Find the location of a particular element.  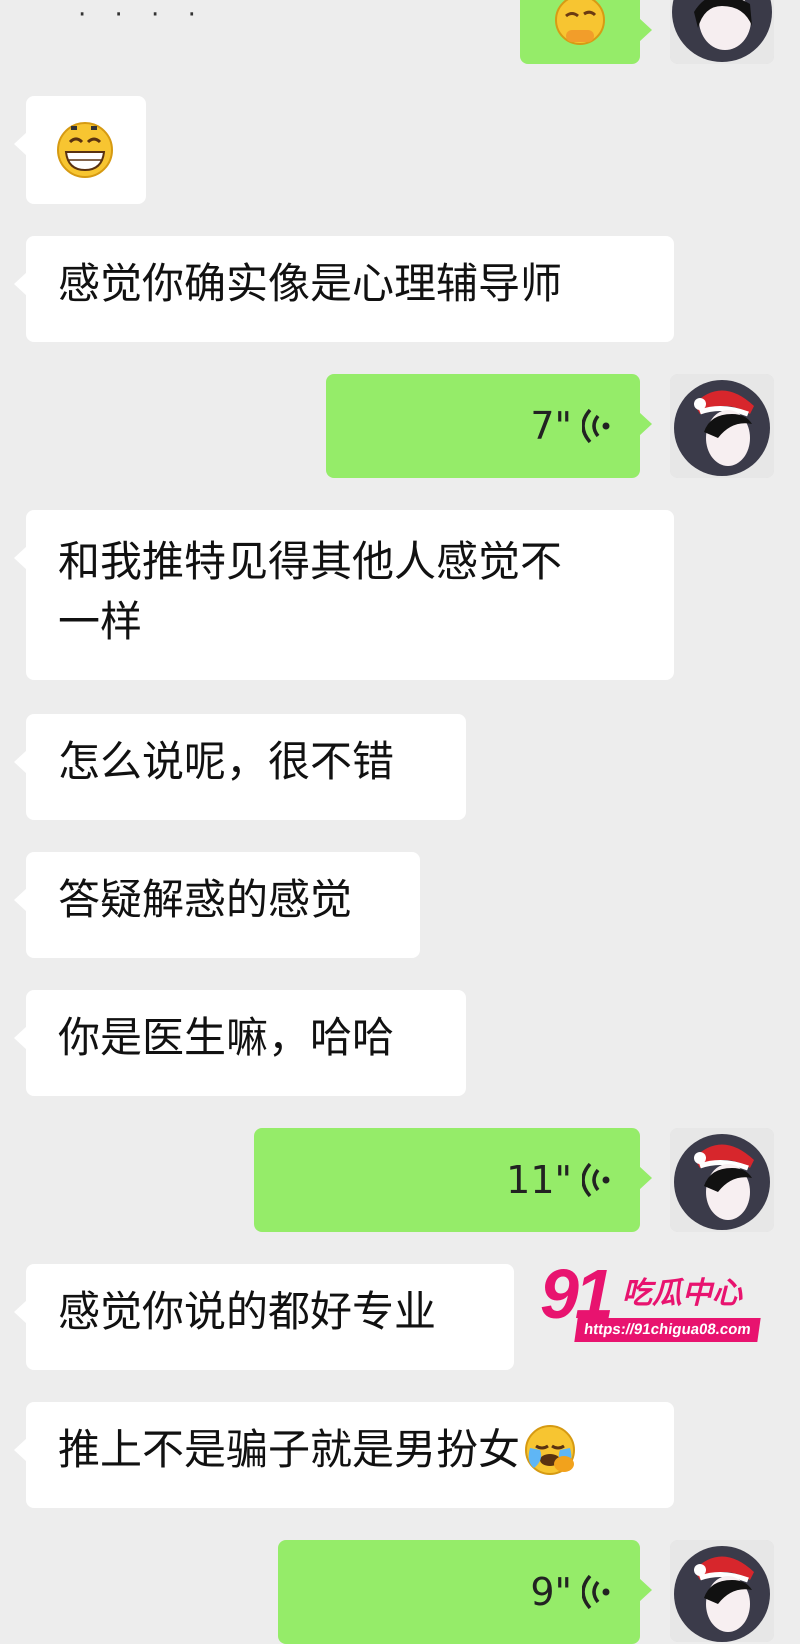

message-text: 推上不是骗子就是男扮女 is located at coordinates (354, 1450).